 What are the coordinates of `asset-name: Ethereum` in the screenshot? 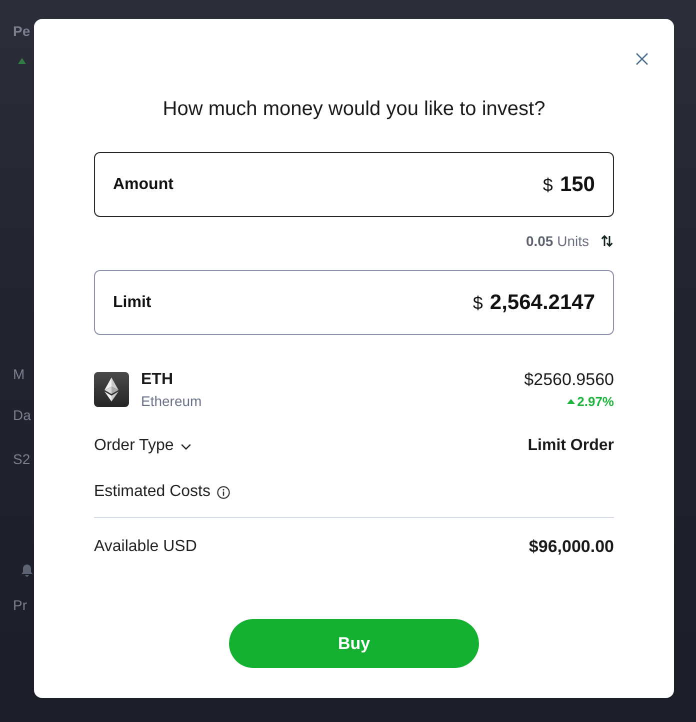 It's located at (171, 401).